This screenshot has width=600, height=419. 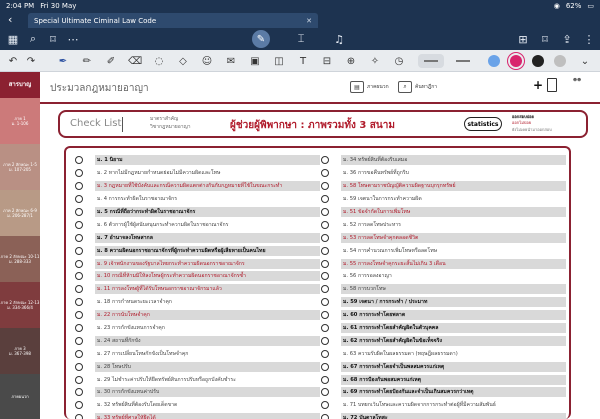 I want to click on microphone-icon: ♫, so click(x=339, y=39).